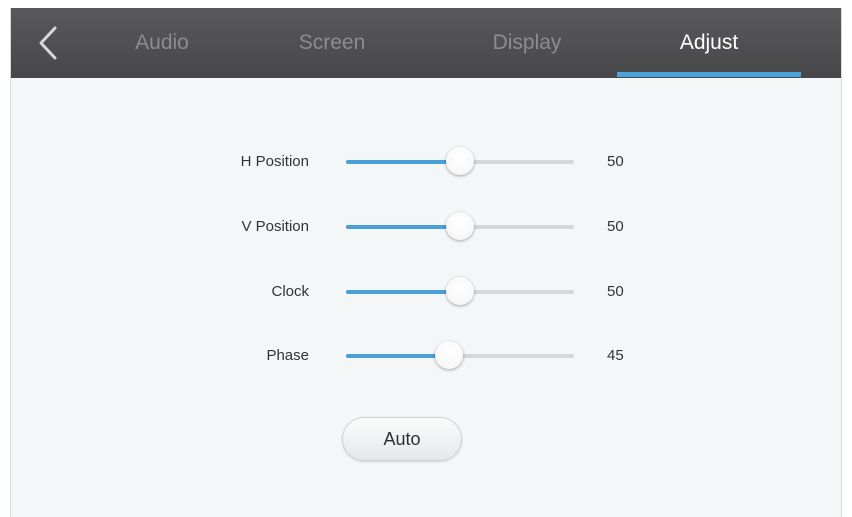  I want to click on phase-row: Phase 45, so click(426, 356).